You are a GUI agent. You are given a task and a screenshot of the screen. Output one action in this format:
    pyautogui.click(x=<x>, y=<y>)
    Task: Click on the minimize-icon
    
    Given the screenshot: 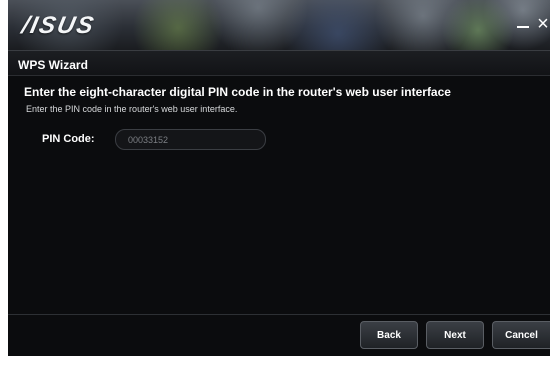 What is the action you would take?
    pyautogui.click(x=523, y=27)
    